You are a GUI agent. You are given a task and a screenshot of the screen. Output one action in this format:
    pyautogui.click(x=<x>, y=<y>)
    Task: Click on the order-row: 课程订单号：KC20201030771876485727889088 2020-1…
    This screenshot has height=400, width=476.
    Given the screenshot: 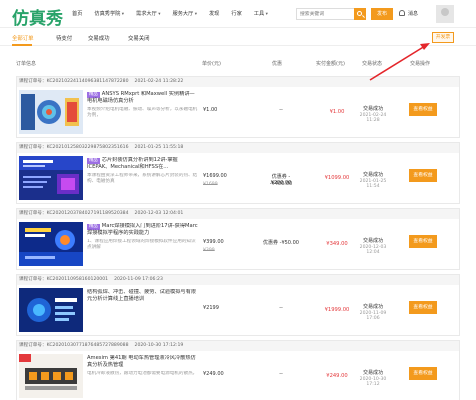 What is the action you would take?
    pyautogui.click(x=238, y=370)
    